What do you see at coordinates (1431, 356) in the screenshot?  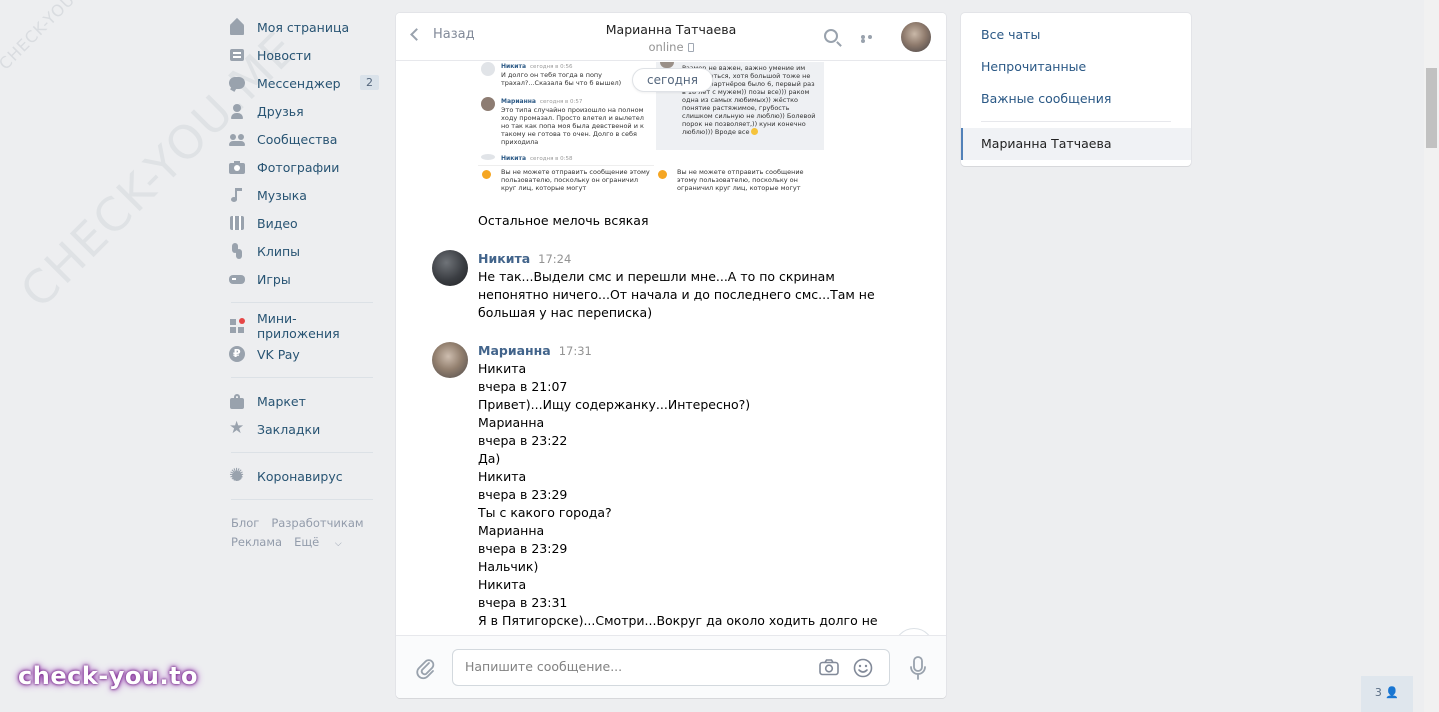 I see `page-scrollbar` at bounding box center [1431, 356].